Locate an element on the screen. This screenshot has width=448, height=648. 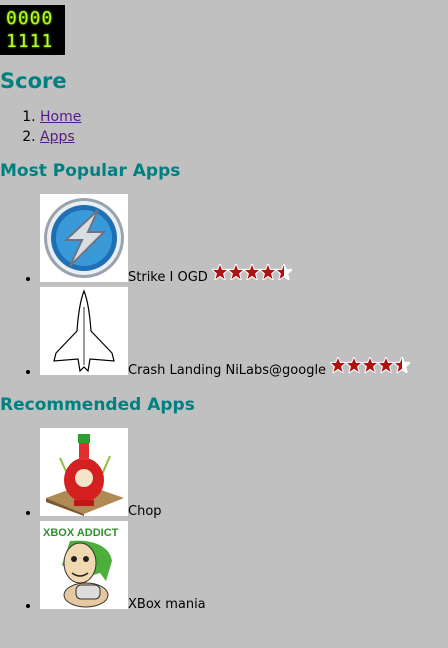
space-shuttle-icon is located at coordinates (84, 331).